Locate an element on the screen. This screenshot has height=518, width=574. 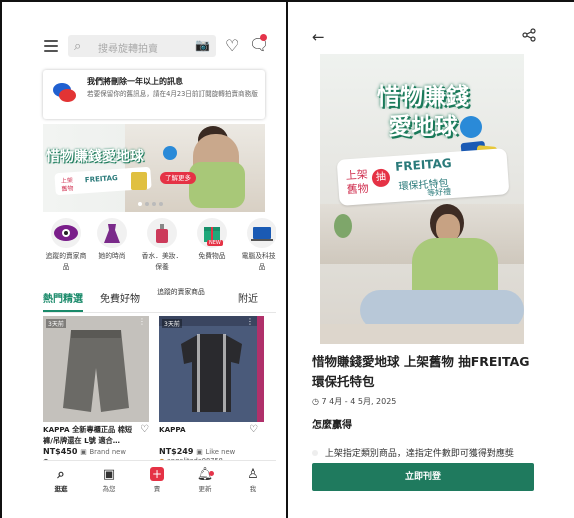
banner-person-shirt is located at coordinates (217, 185).